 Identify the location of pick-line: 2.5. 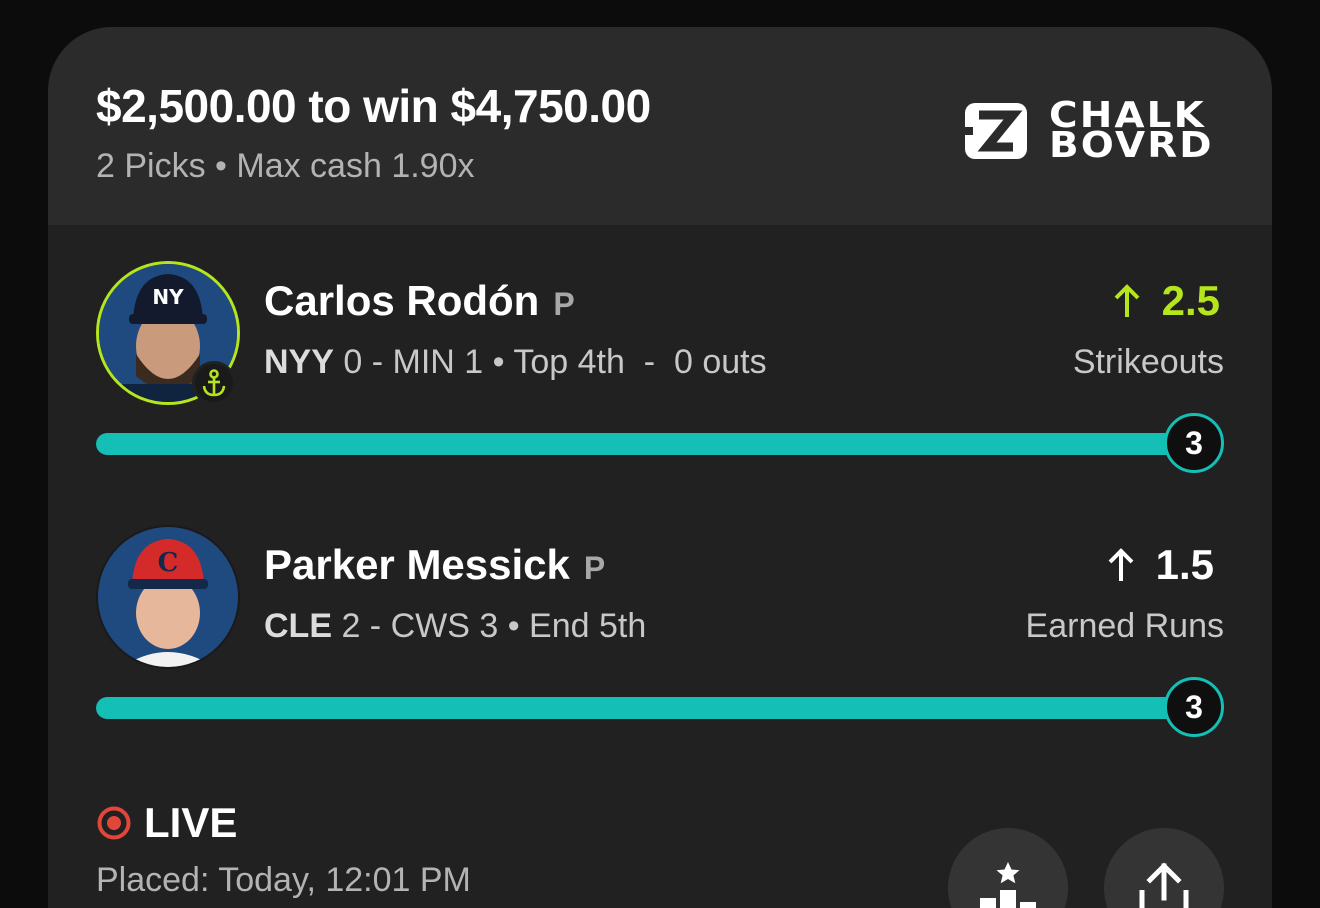
(1166, 301).